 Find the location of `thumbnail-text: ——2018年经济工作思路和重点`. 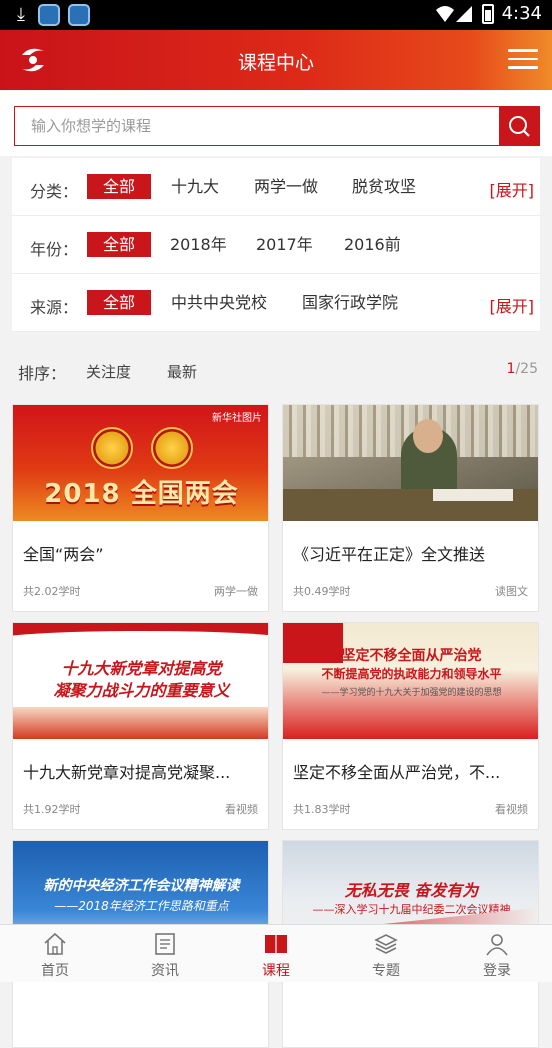

thumbnail-text: ——2018年经济工作思路和重点 is located at coordinates (141, 906).